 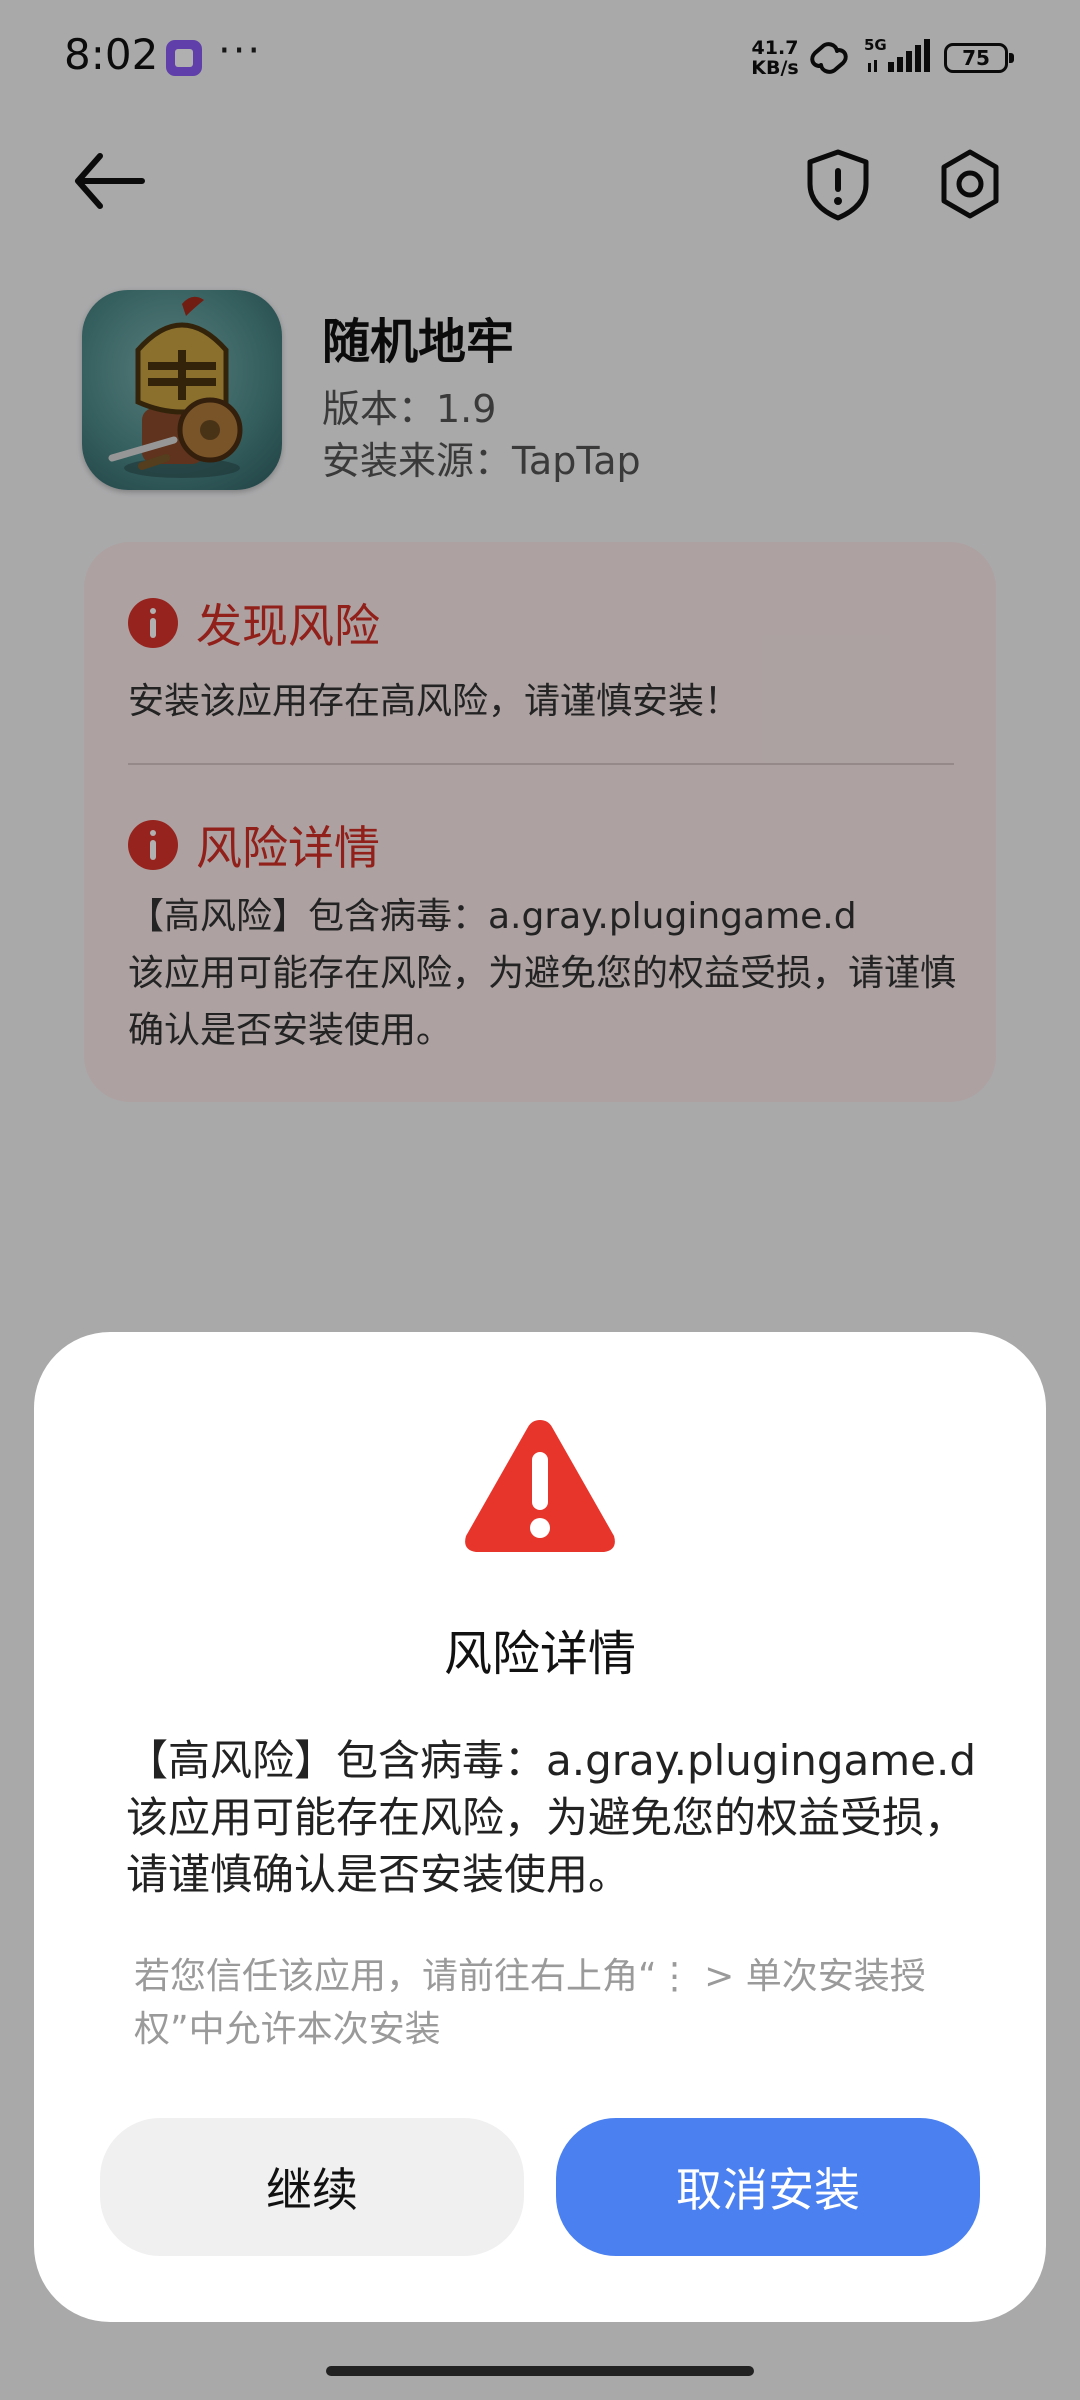 What do you see at coordinates (540, 1486) in the screenshot?
I see `warning-triangle-icon` at bounding box center [540, 1486].